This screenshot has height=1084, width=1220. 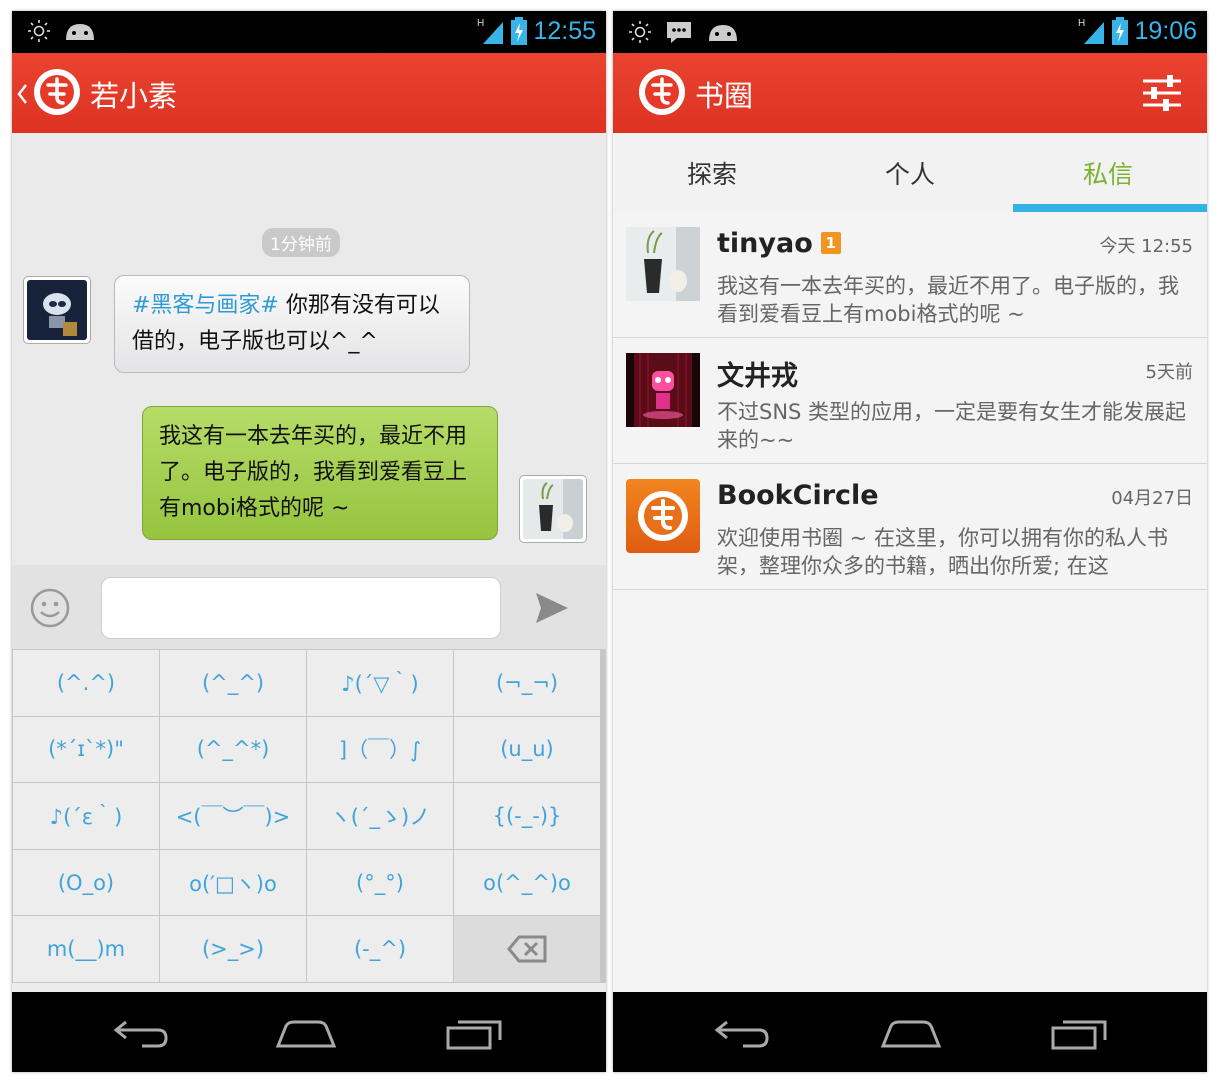 I want to click on message-input, so click(x=301, y=608).